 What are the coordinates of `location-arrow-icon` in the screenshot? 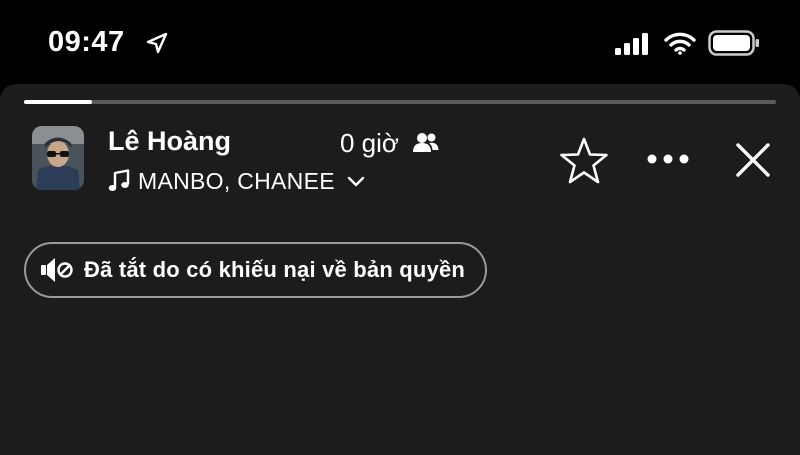 It's located at (157, 43).